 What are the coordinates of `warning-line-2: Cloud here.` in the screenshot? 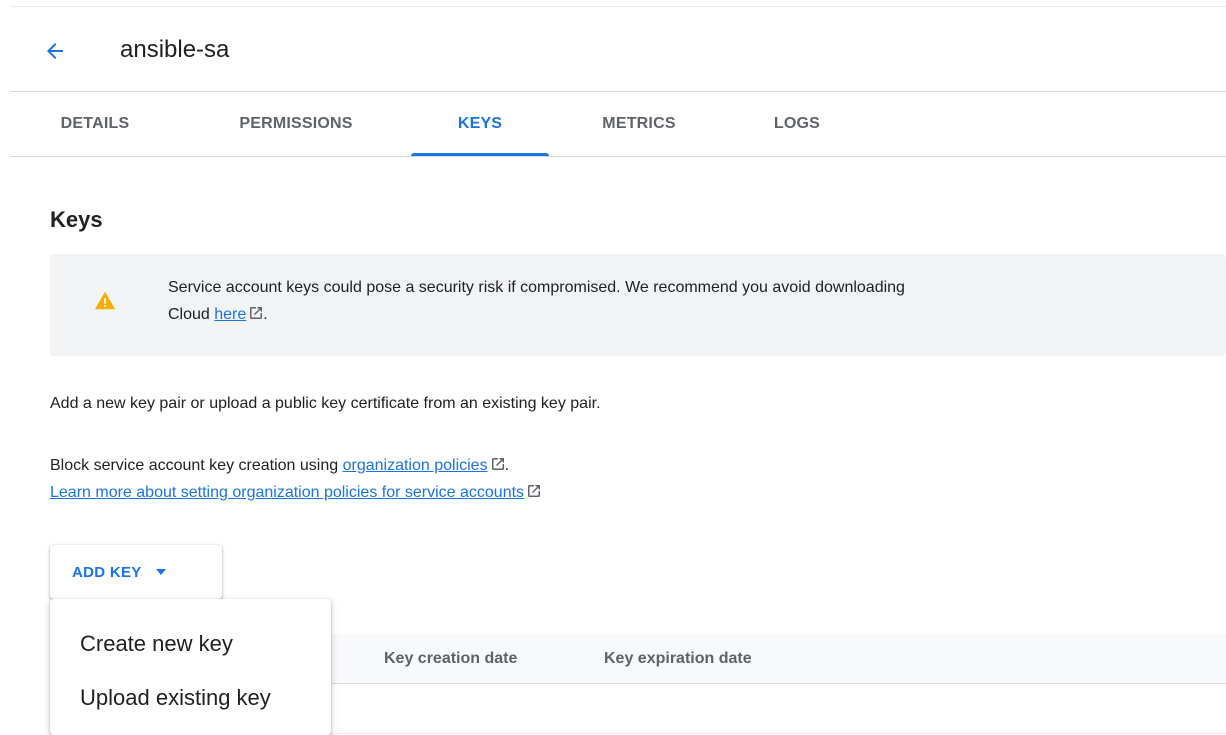 It's located at (697, 314).